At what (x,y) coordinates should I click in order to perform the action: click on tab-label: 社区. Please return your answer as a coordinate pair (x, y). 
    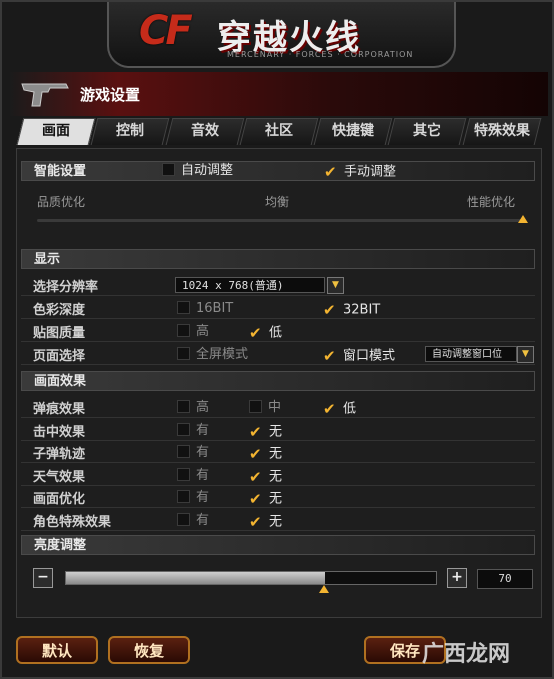
    Looking at the image, I should click on (278, 131).